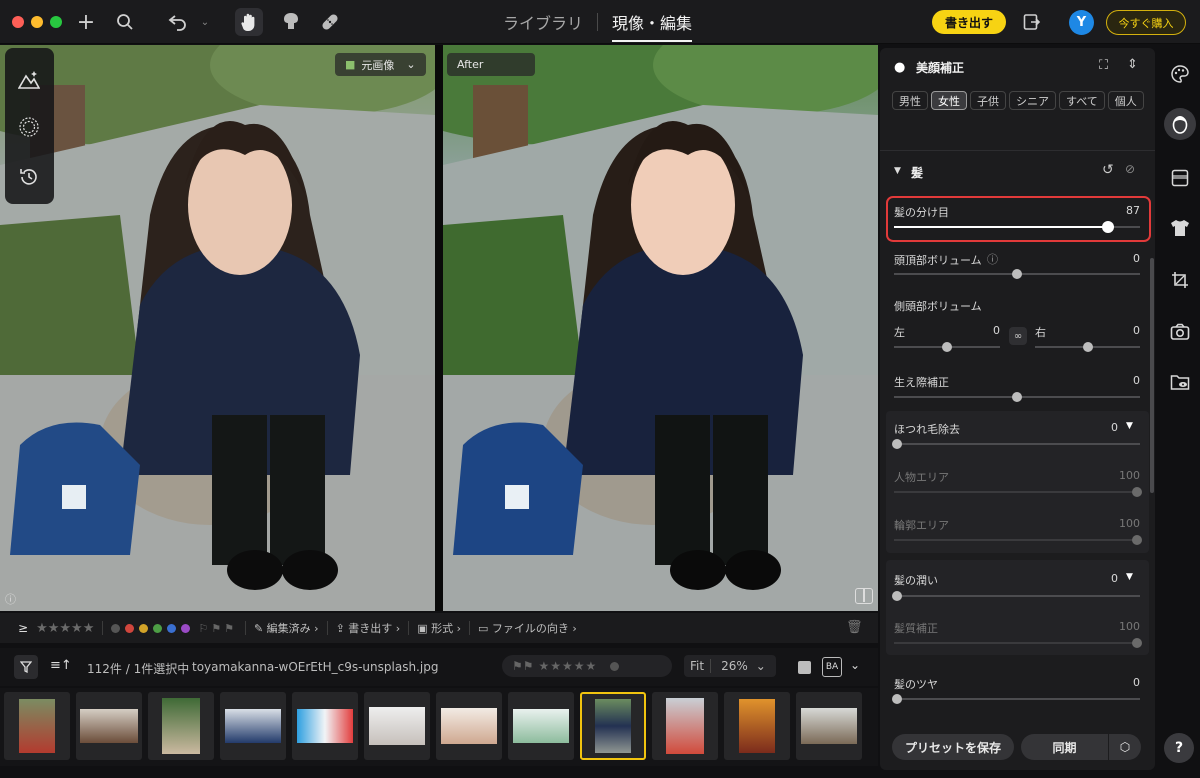 This screenshot has width=1200, height=778. Describe the element at coordinates (947, 347) in the screenshot. I see `side-left-slider` at that location.